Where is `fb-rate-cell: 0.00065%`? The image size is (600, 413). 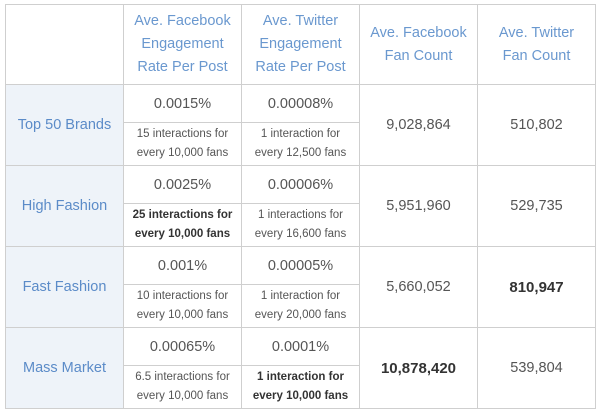
fb-rate-cell: 0.00065% is located at coordinates (182, 346).